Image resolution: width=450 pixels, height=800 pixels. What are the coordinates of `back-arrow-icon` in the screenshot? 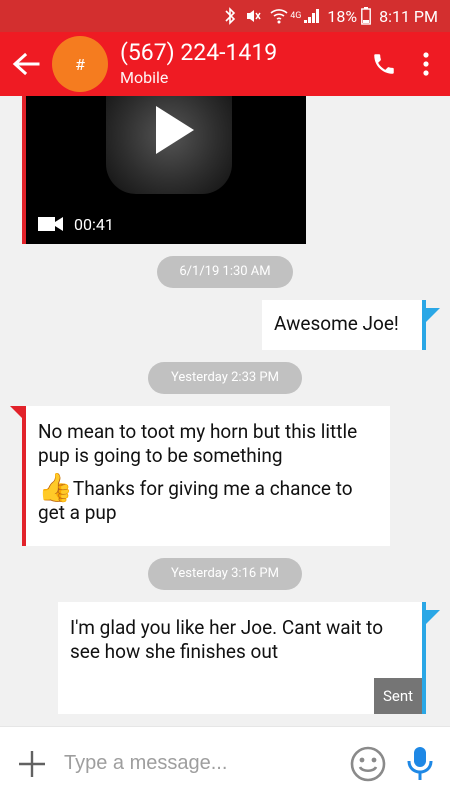 It's located at (26, 64).